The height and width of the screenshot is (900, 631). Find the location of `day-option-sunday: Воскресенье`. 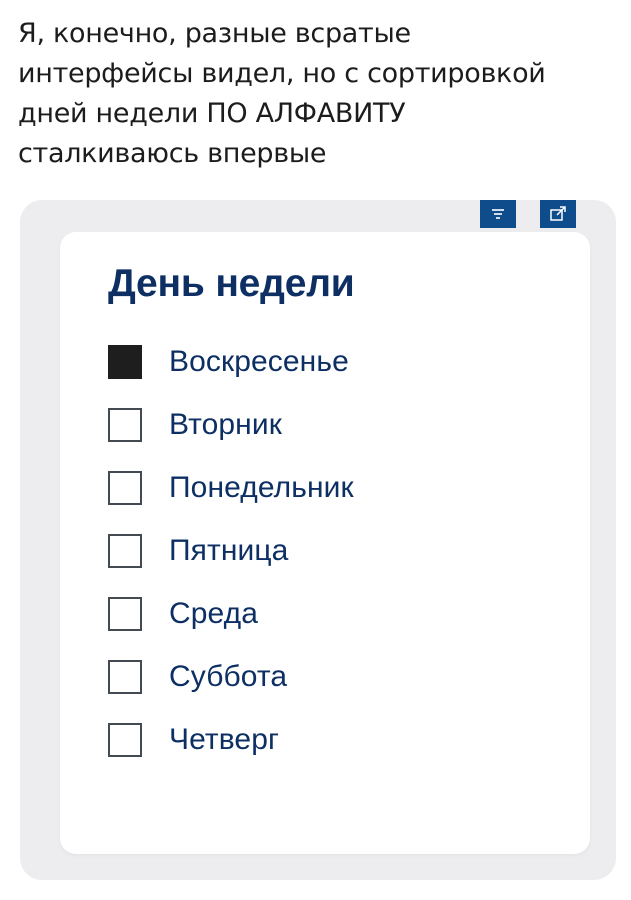

day-option-sunday: Воскресенье is located at coordinates (231, 361).